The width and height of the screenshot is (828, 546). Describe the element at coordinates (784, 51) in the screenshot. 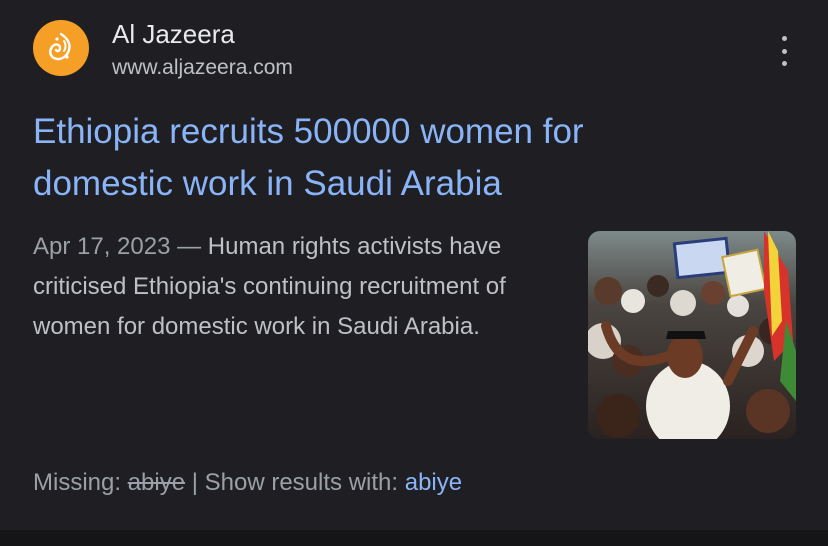

I see `more-options-button` at that location.